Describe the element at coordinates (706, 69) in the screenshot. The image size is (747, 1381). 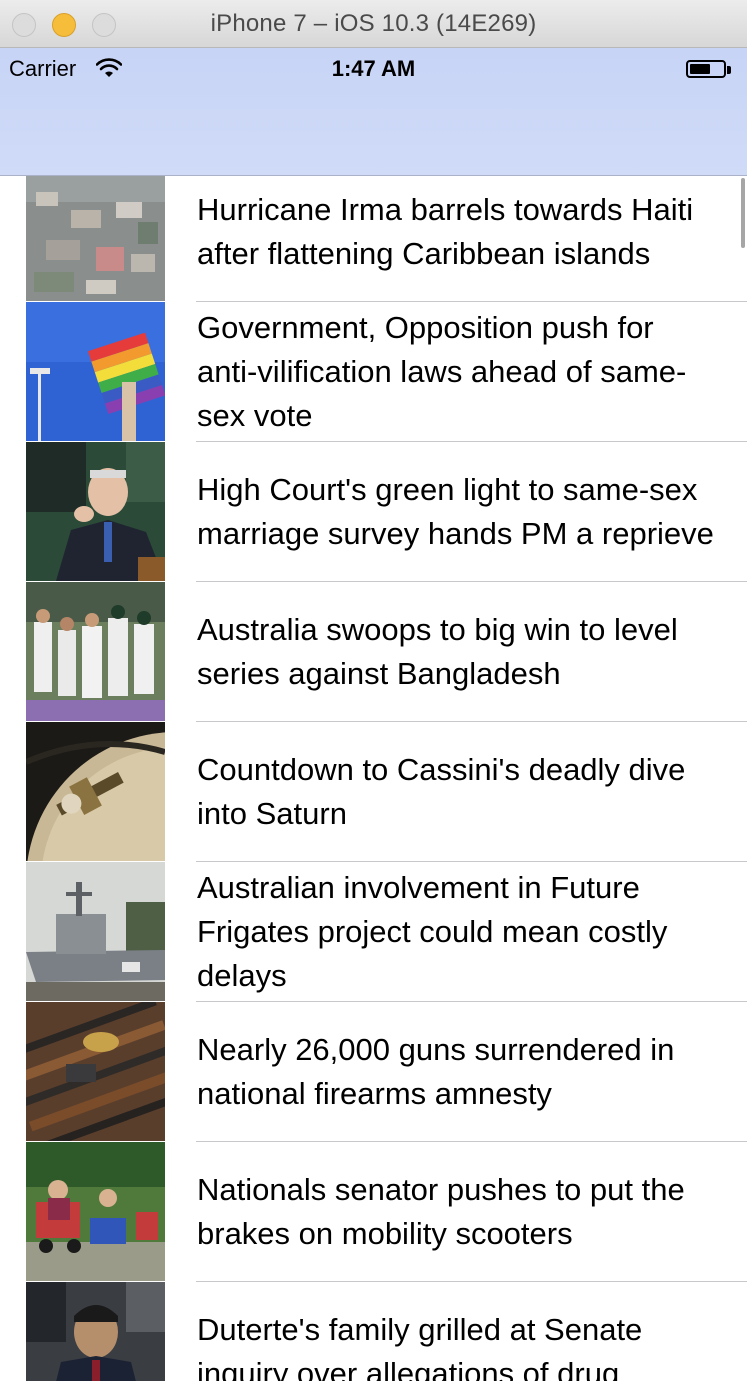
I see `battery-icon` at that location.